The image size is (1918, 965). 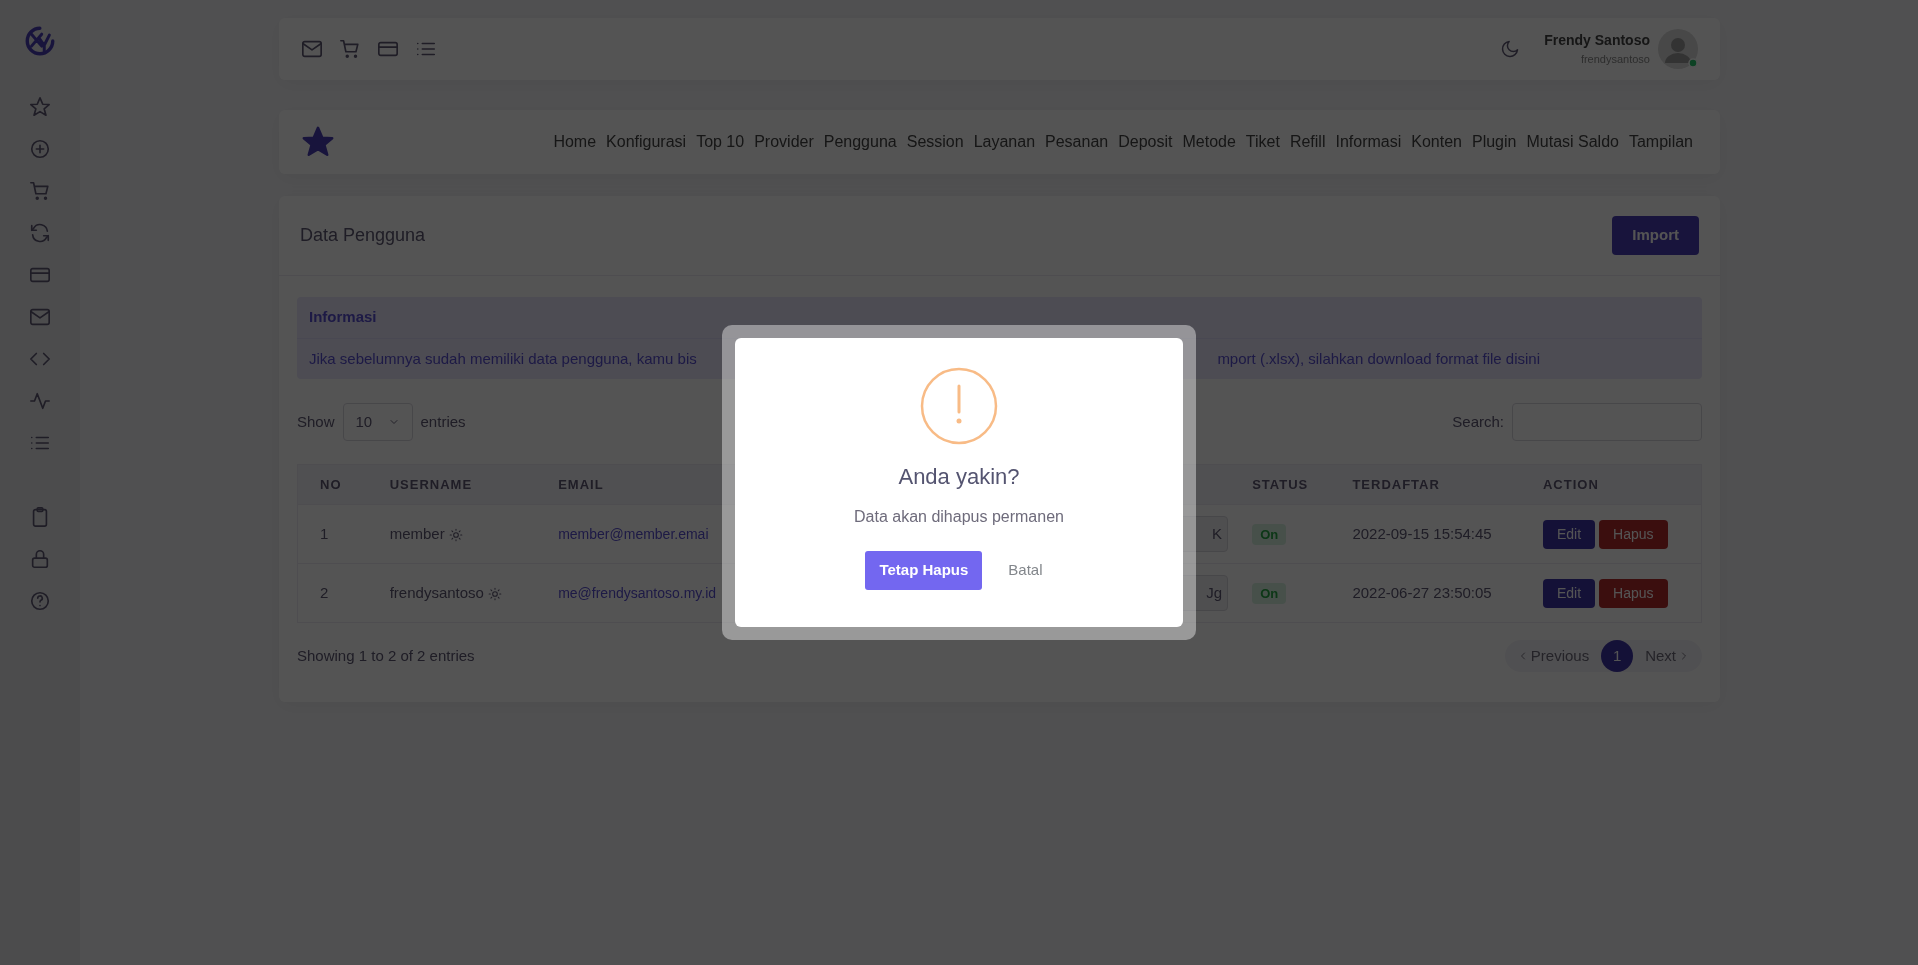 I want to click on dialog-text: Data akan dihapus permanen, so click(x=959, y=517).